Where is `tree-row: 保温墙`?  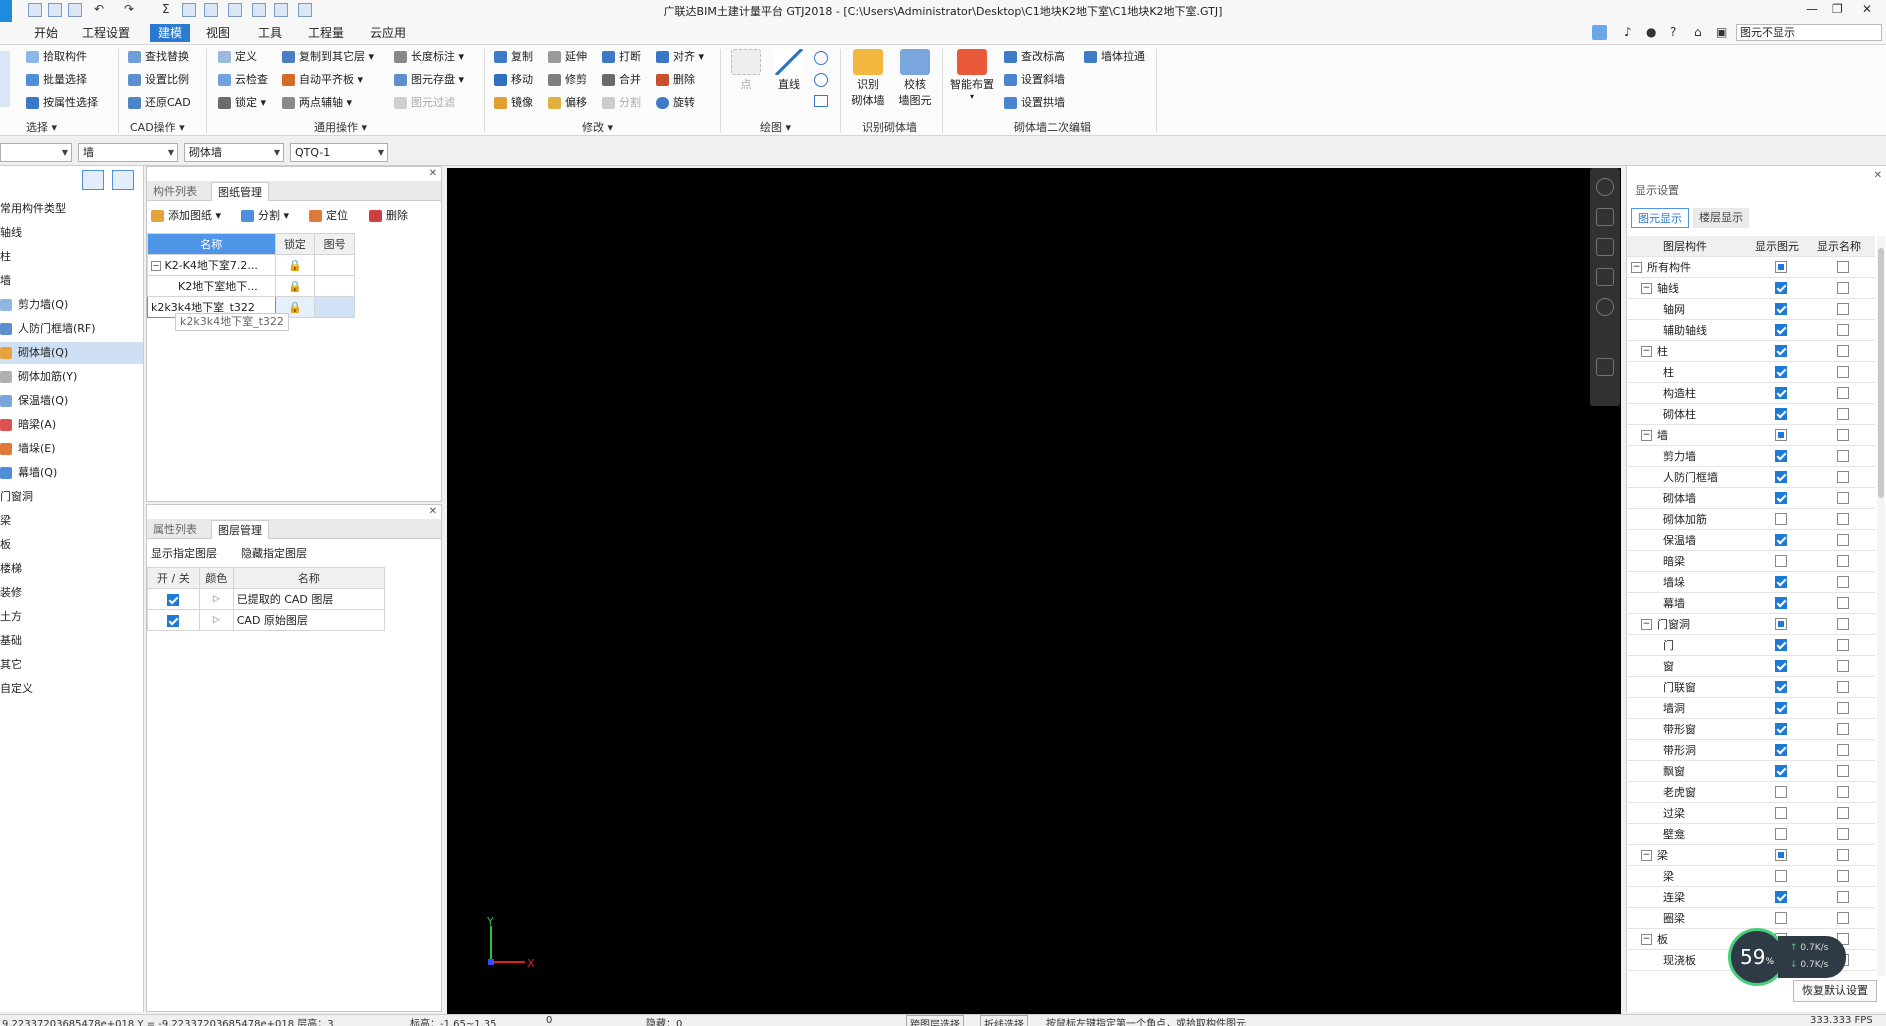 tree-row: 保温墙 is located at coordinates (1751, 540).